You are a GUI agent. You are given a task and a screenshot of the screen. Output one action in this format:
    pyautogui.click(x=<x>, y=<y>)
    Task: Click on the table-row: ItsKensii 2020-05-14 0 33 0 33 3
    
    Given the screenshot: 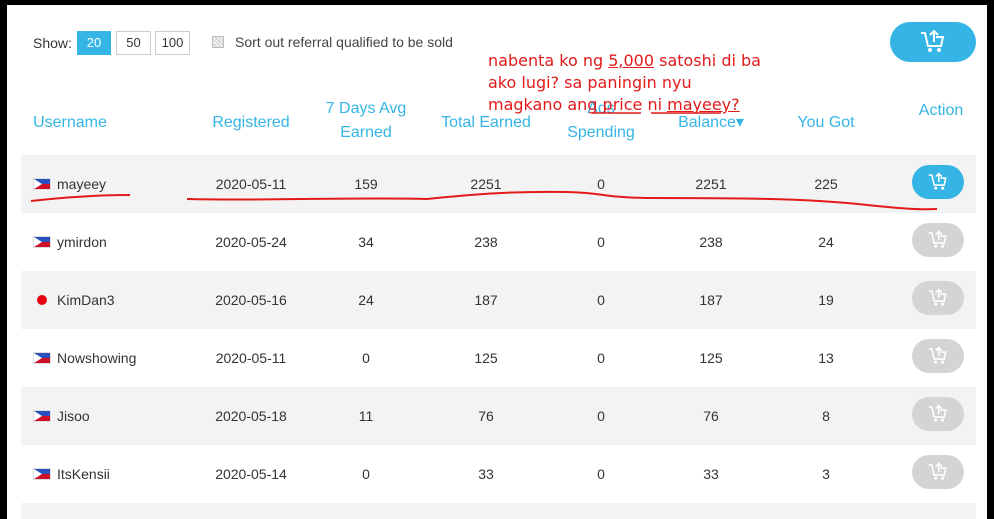 What is the action you would take?
    pyautogui.click(x=498, y=474)
    